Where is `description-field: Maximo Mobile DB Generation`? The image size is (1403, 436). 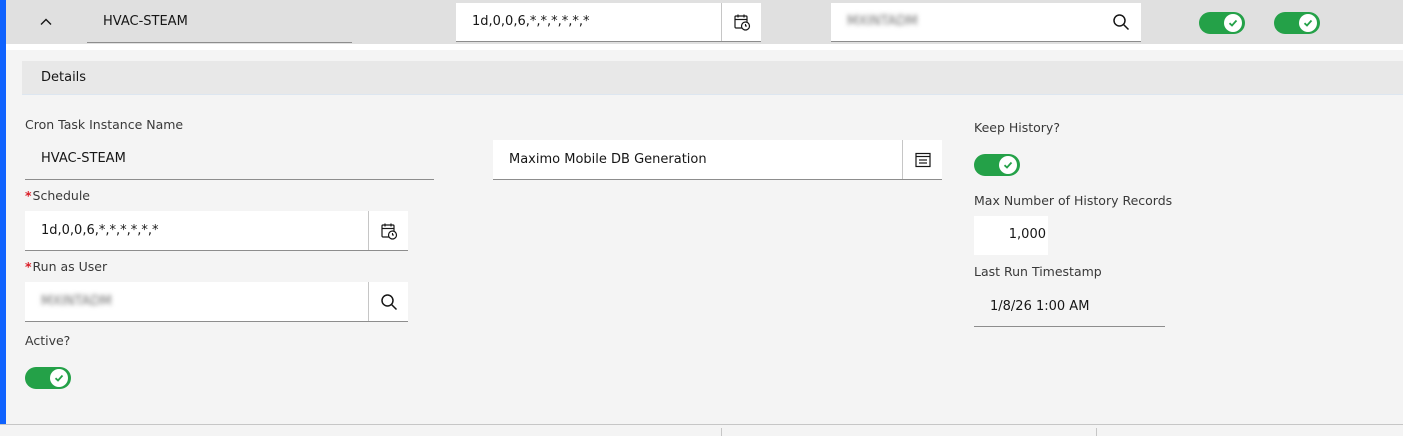 description-field: Maximo Mobile DB Generation is located at coordinates (717, 160).